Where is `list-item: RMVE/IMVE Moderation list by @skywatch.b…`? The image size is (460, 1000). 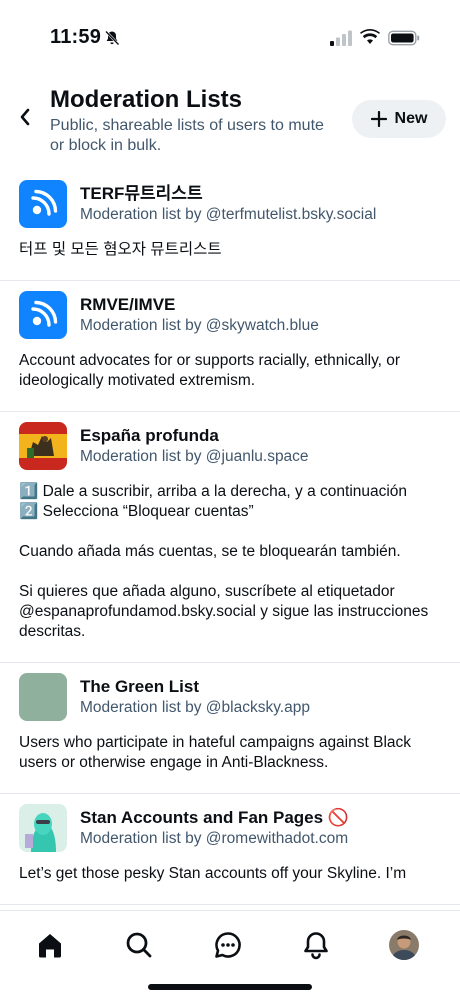 list-item: RMVE/IMVE Moderation list by @skywatch.b… is located at coordinates (230, 346).